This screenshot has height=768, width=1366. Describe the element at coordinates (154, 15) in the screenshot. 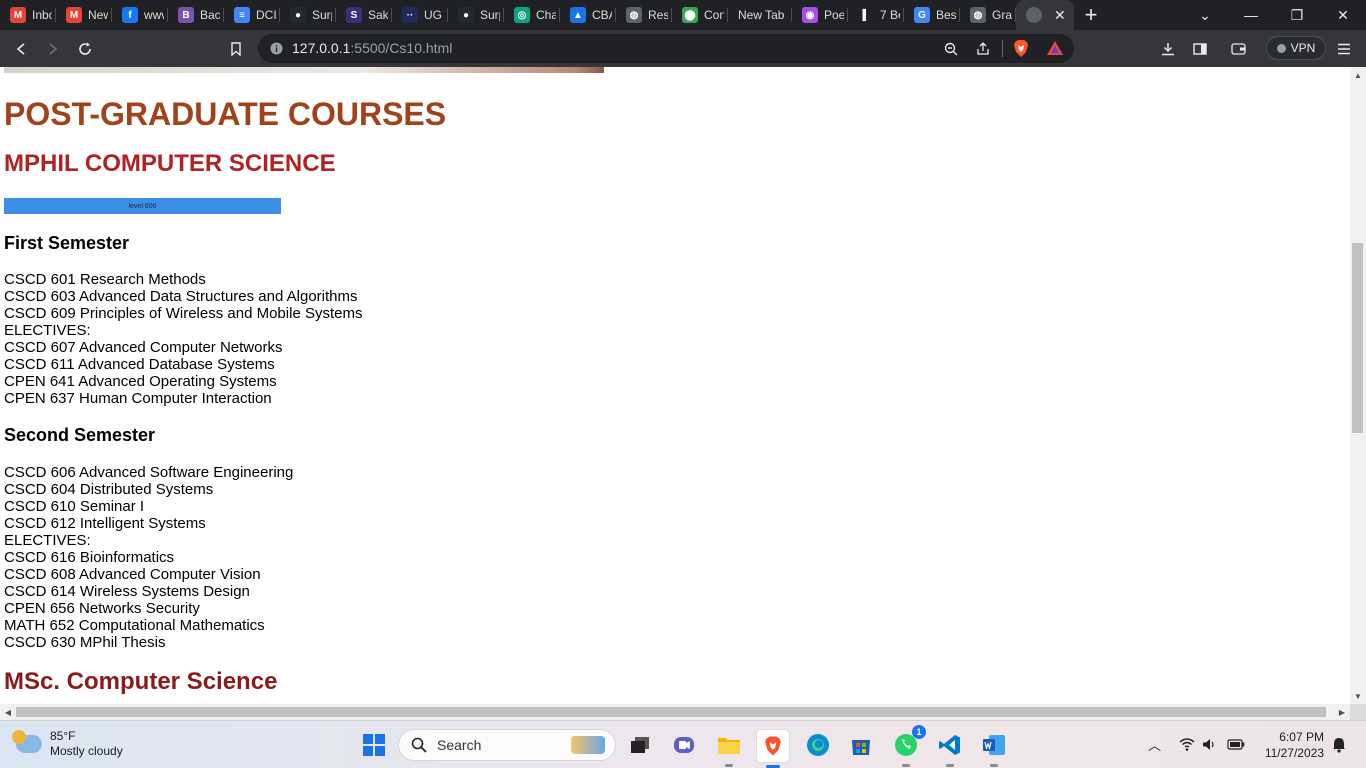

I see `tab-title: www` at that location.